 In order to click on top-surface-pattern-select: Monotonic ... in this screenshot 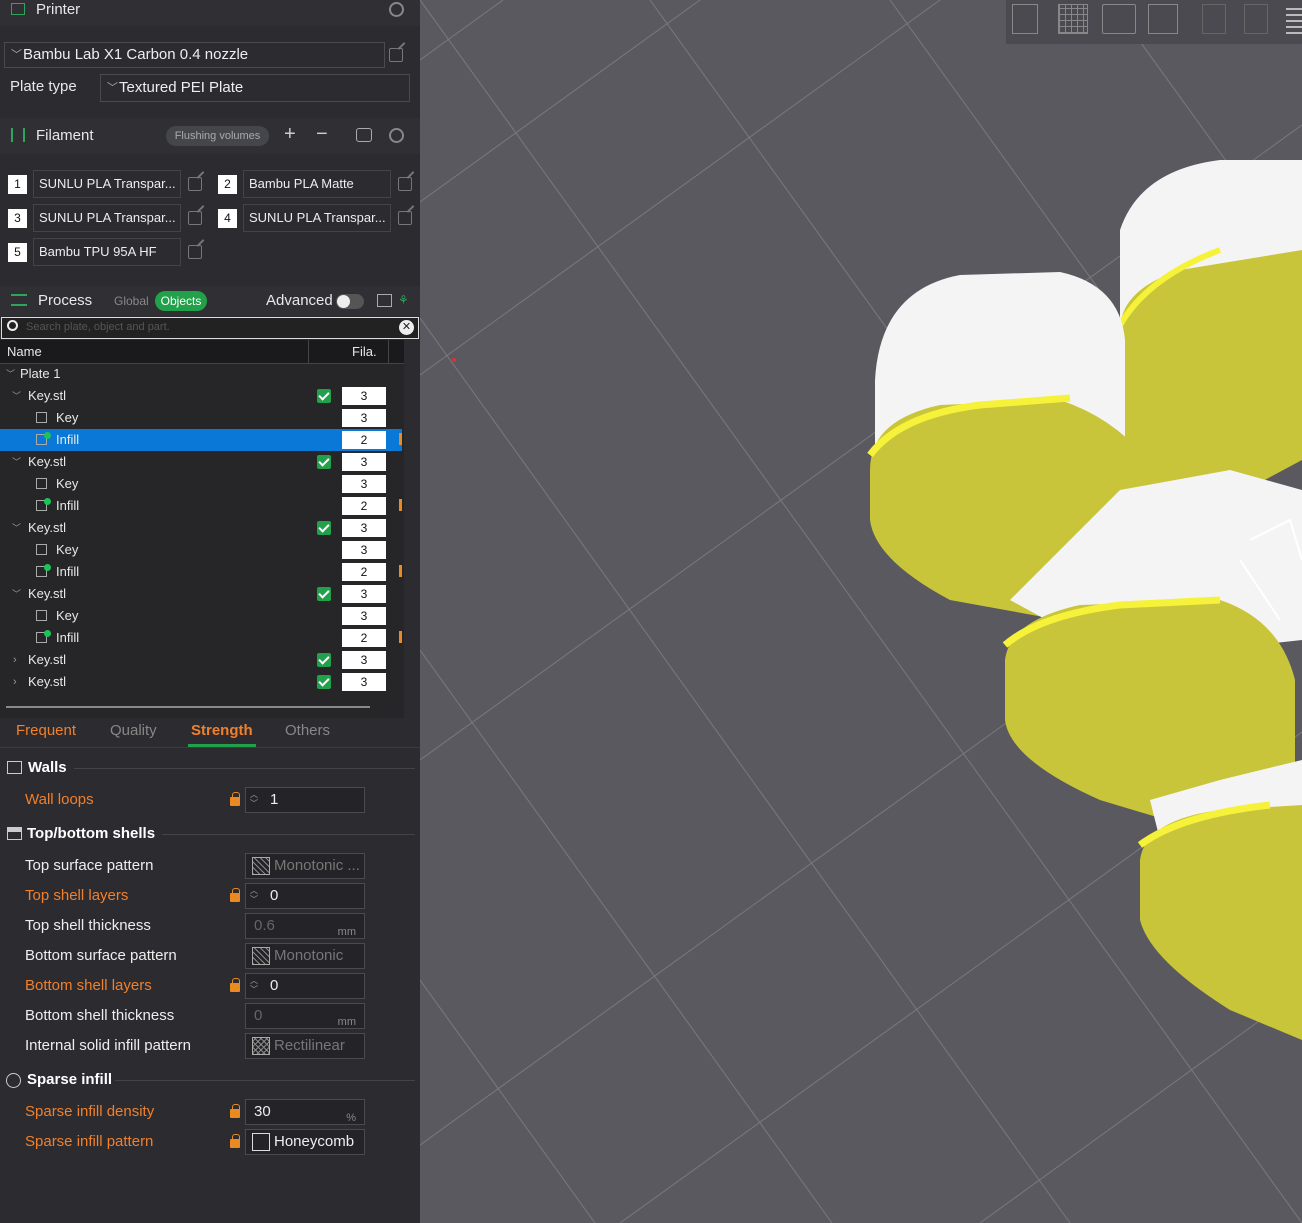, I will do `click(305, 866)`.